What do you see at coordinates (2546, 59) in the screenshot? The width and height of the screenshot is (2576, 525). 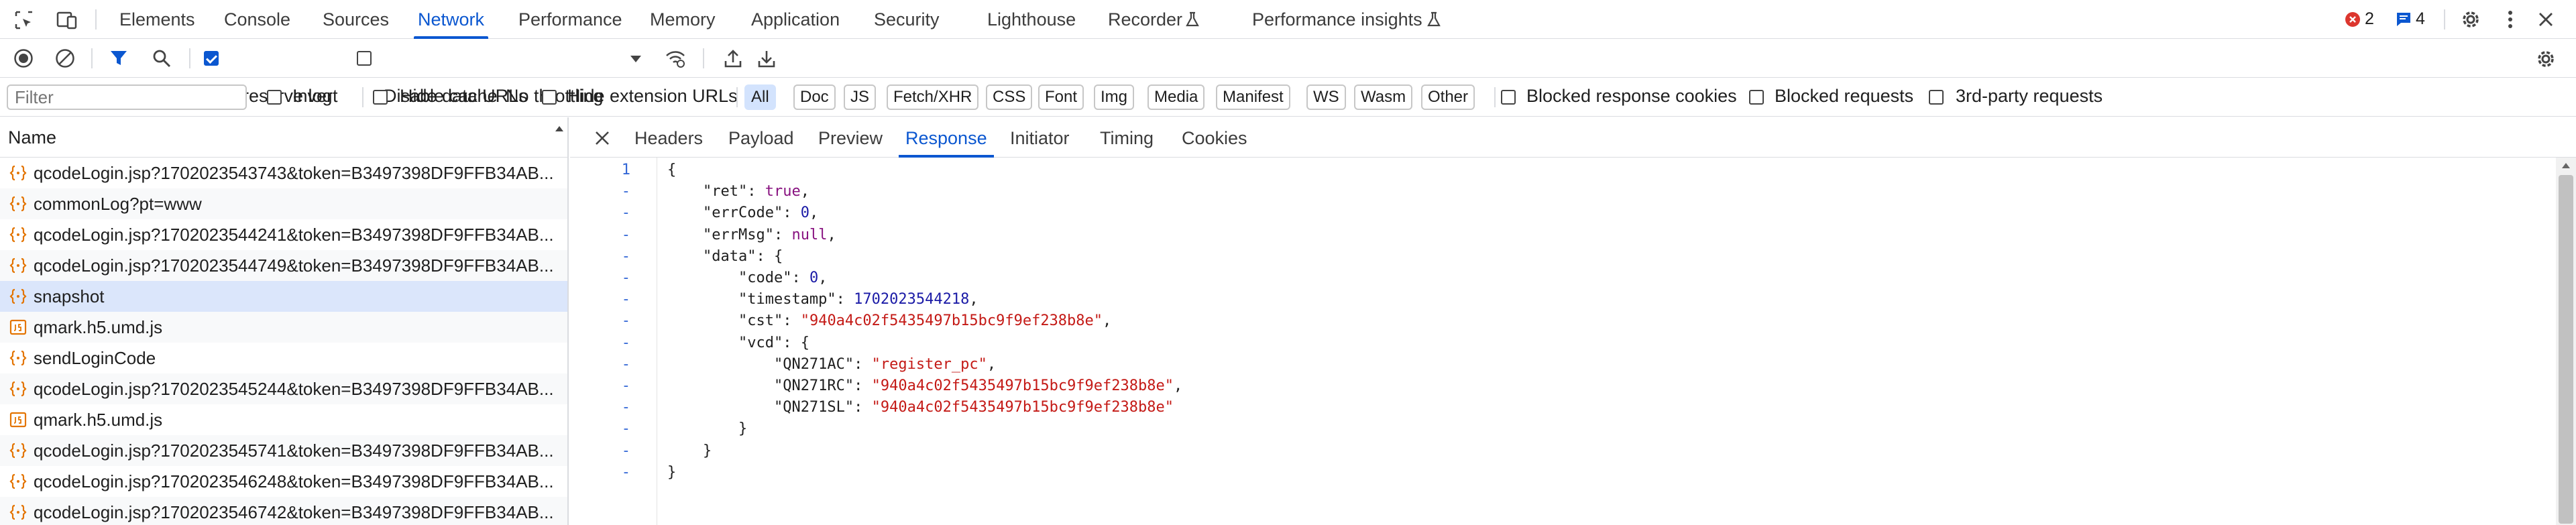 I see `network-settings-gear-icon` at bounding box center [2546, 59].